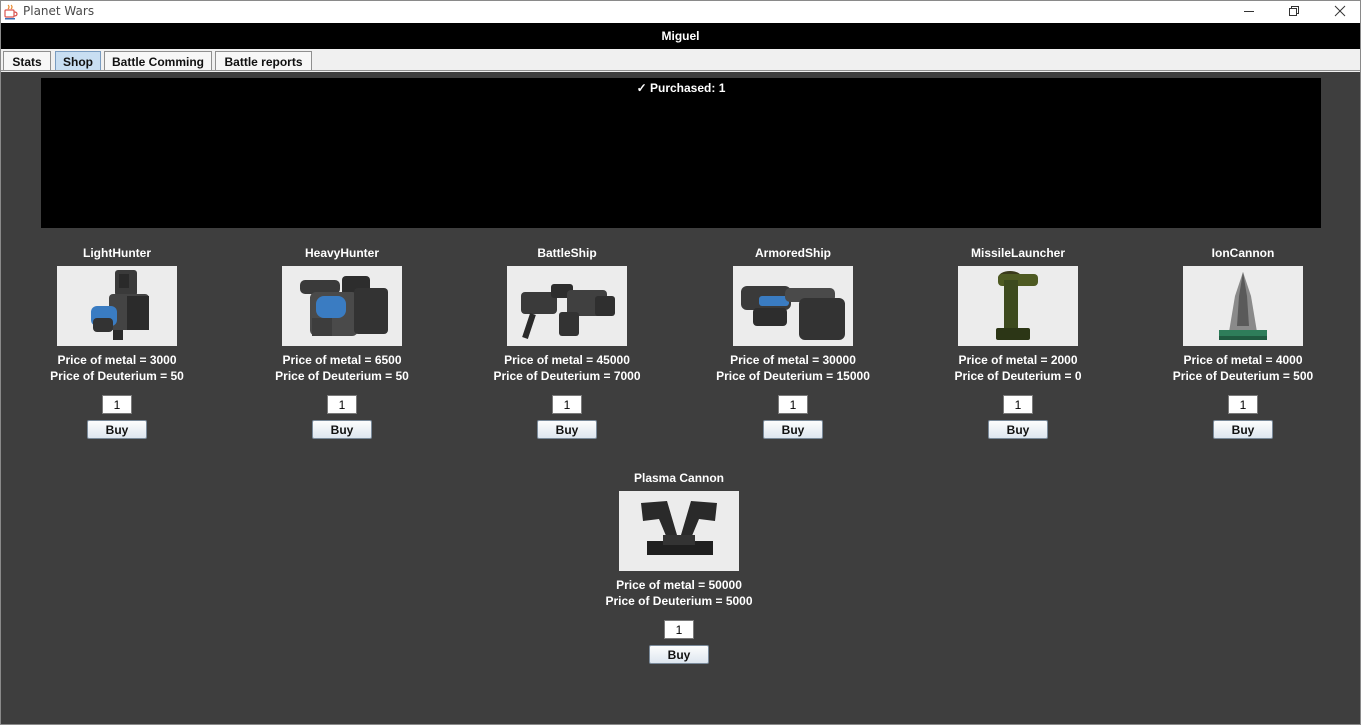  What do you see at coordinates (117, 253) in the screenshot?
I see `item-name: LightHunter` at bounding box center [117, 253].